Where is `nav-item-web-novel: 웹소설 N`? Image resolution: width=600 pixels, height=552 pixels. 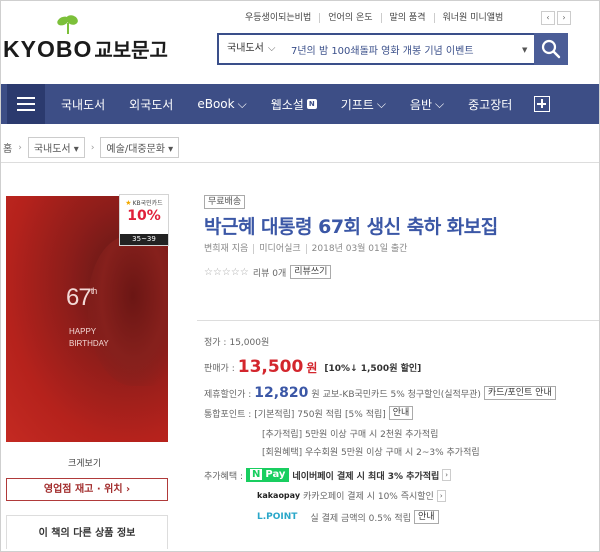
nav-item-web-novel: 웹소설 N is located at coordinates (290, 104).